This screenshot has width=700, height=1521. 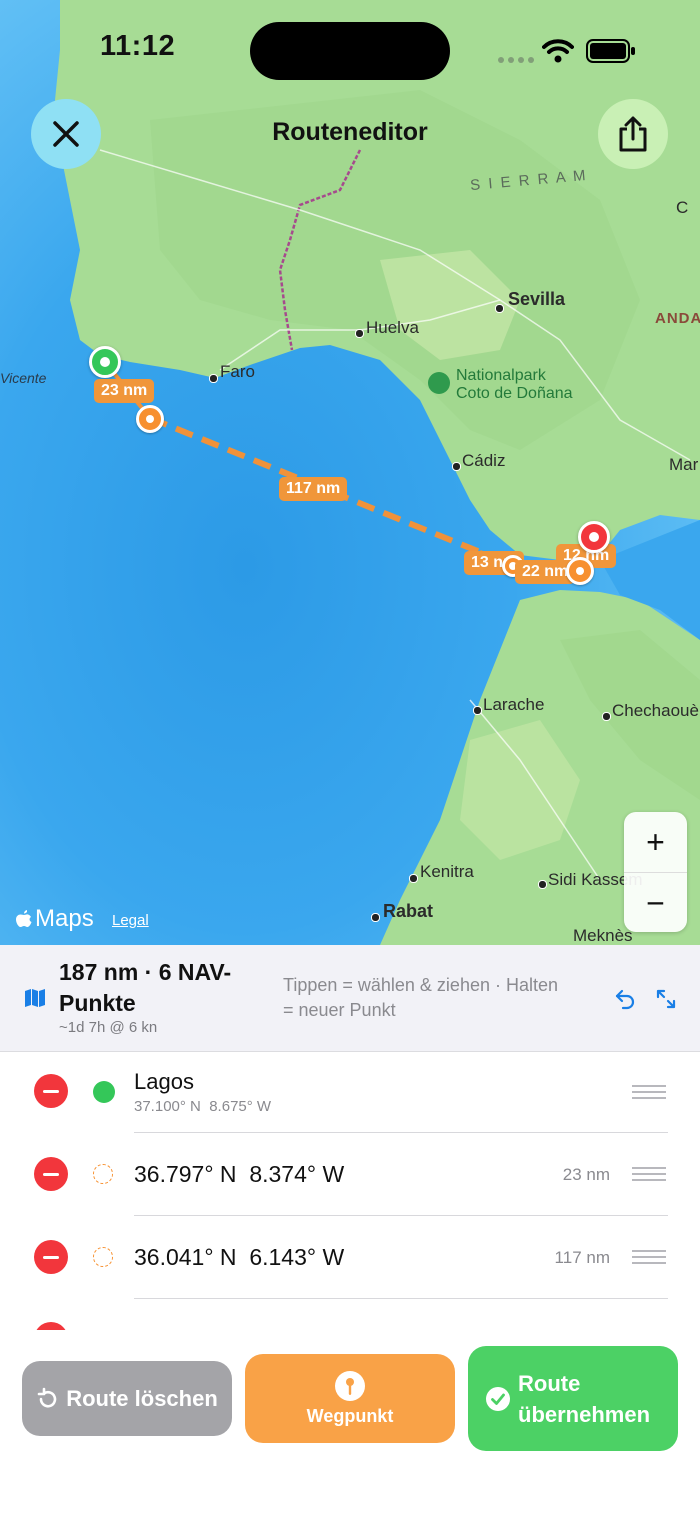 What do you see at coordinates (514, 384) in the screenshot?
I see `map-label: Nationalpark Coto de Doñana` at bounding box center [514, 384].